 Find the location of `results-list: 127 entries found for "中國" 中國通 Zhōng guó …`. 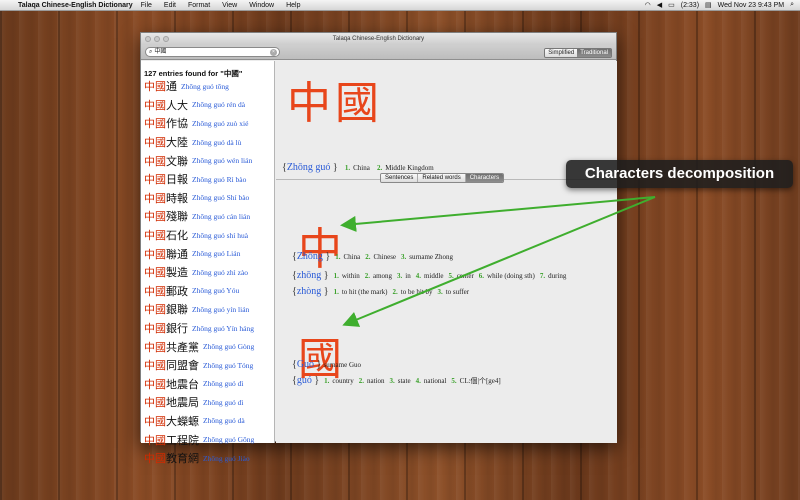

results-list: 127 entries found for "中國" 中國通 Zhōng guó … is located at coordinates (208, 263).